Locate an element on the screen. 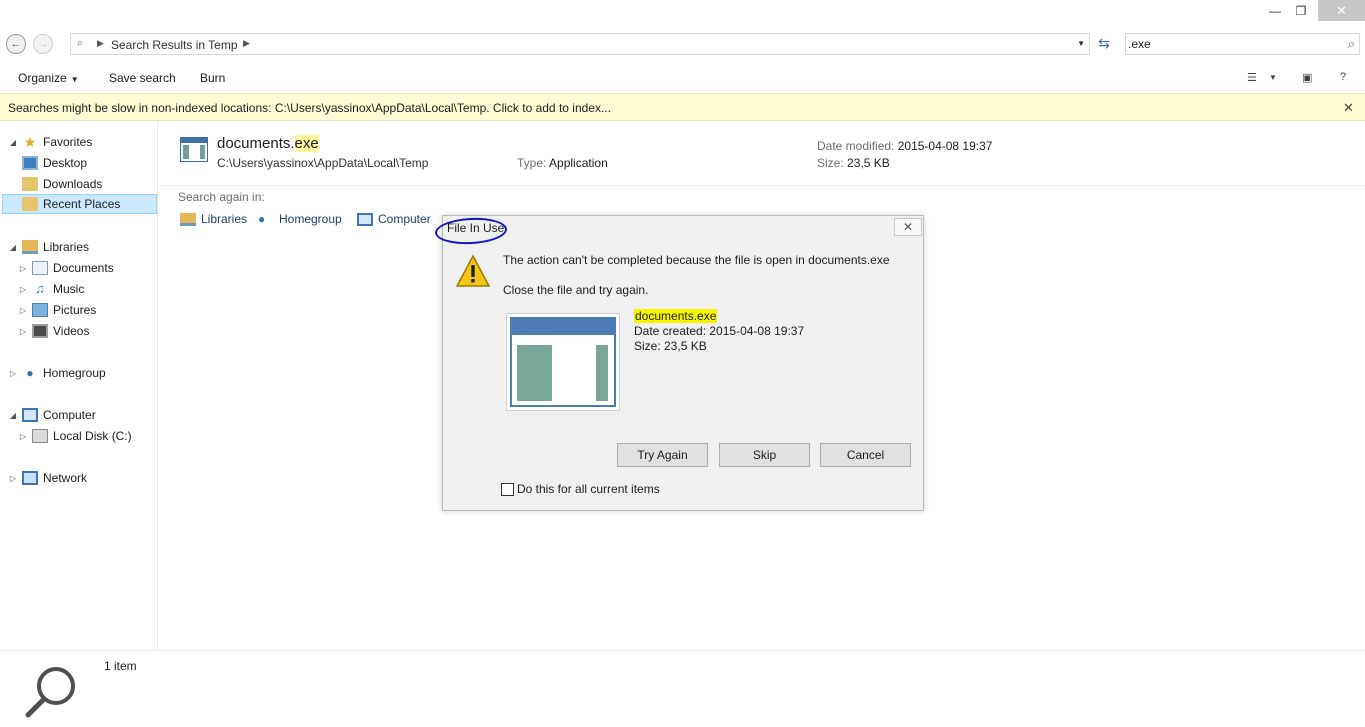 This screenshot has width=1365, height=727. back-button: ← is located at coordinates (16, 44).